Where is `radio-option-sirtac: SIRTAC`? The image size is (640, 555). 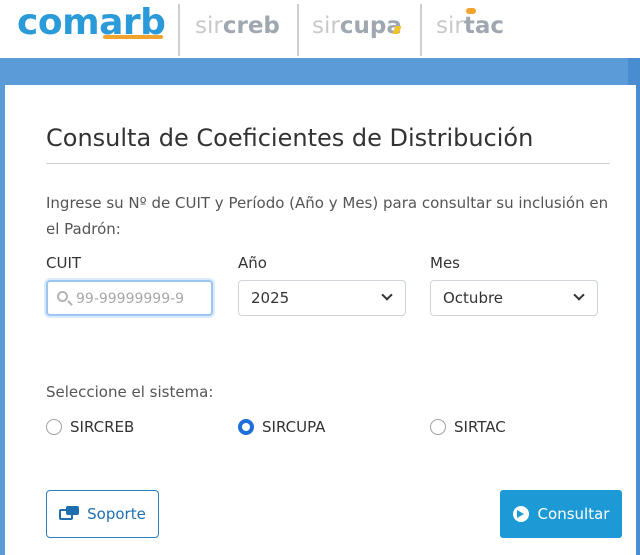
radio-option-sirtac: SIRTAC is located at coordinates (468, 427).